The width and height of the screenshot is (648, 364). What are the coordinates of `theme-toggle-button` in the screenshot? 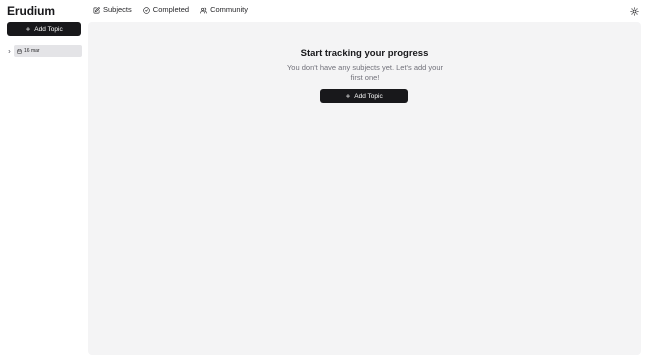 It's located at (634, 11).